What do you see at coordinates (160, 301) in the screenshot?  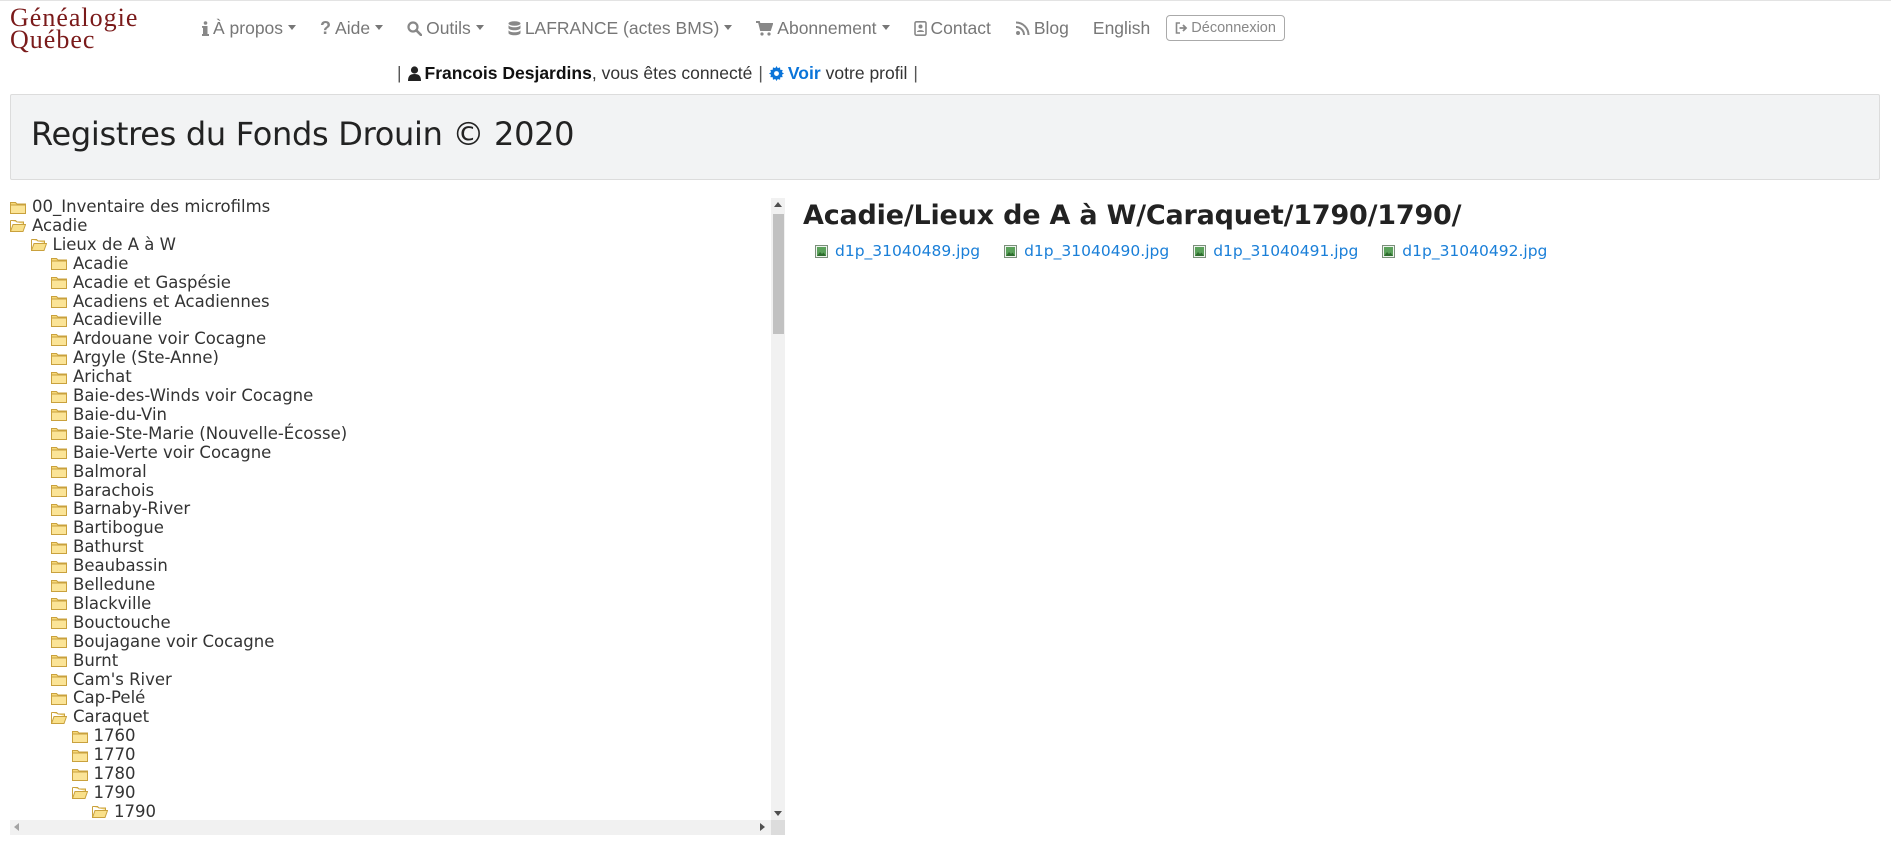 I see `tree-folder-item: Acadiens et Acadiennes` at bounding box center [160, 301].